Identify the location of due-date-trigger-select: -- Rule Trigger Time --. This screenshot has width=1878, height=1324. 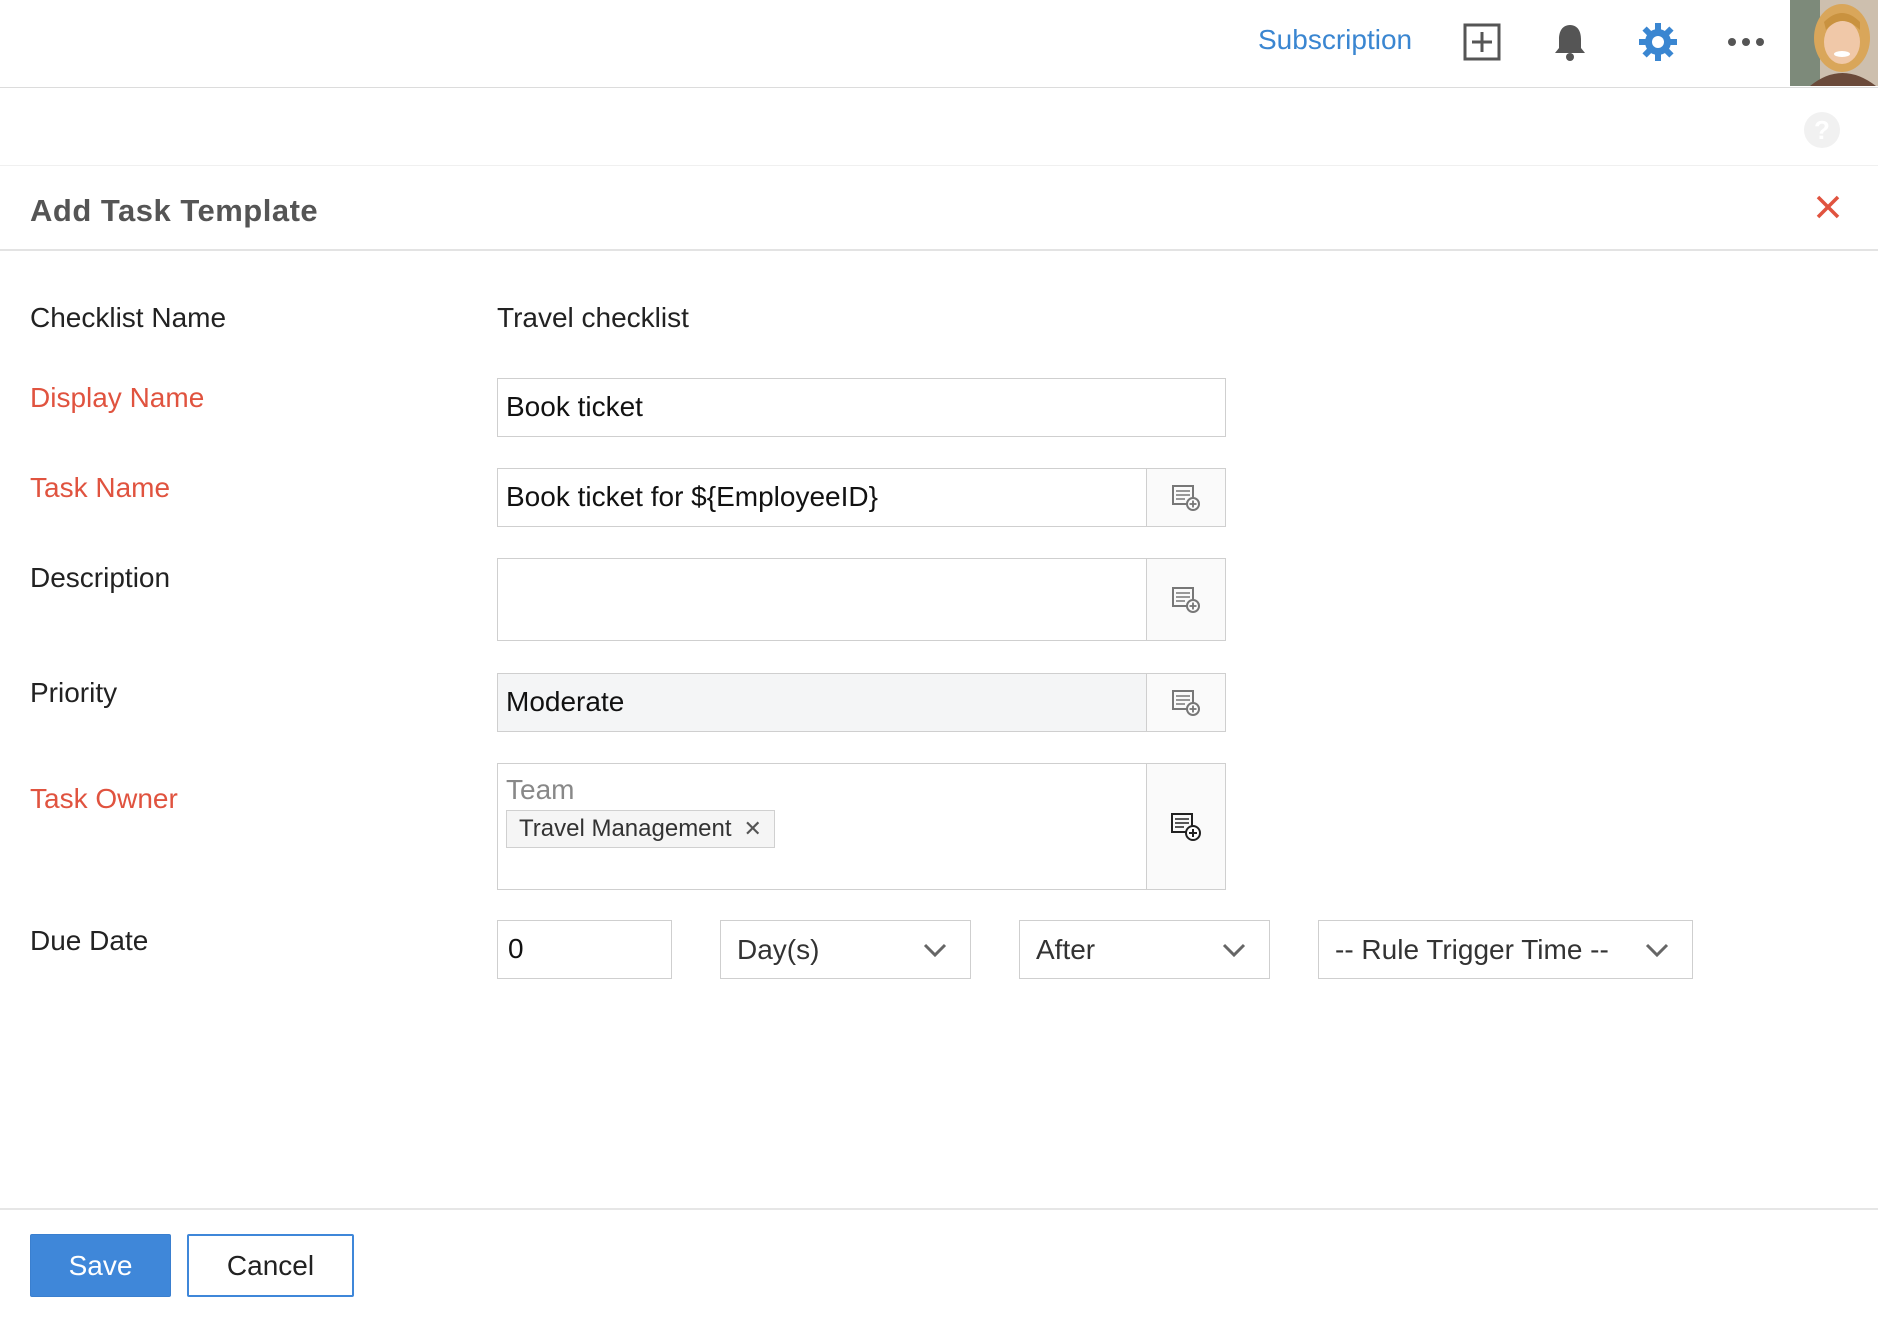
(1505, 949).